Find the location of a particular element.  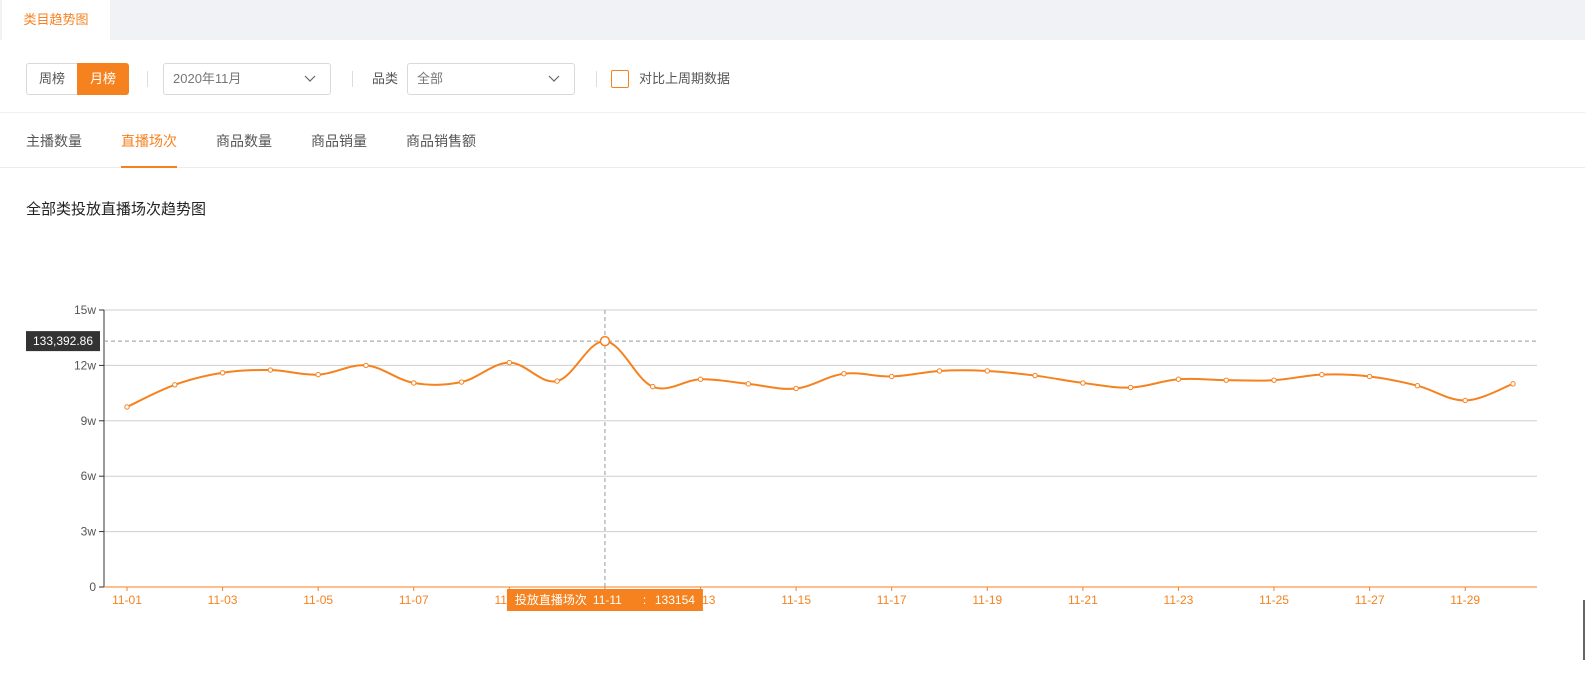

tooltip-x: 11-11 is located at coordinates (607, 600).